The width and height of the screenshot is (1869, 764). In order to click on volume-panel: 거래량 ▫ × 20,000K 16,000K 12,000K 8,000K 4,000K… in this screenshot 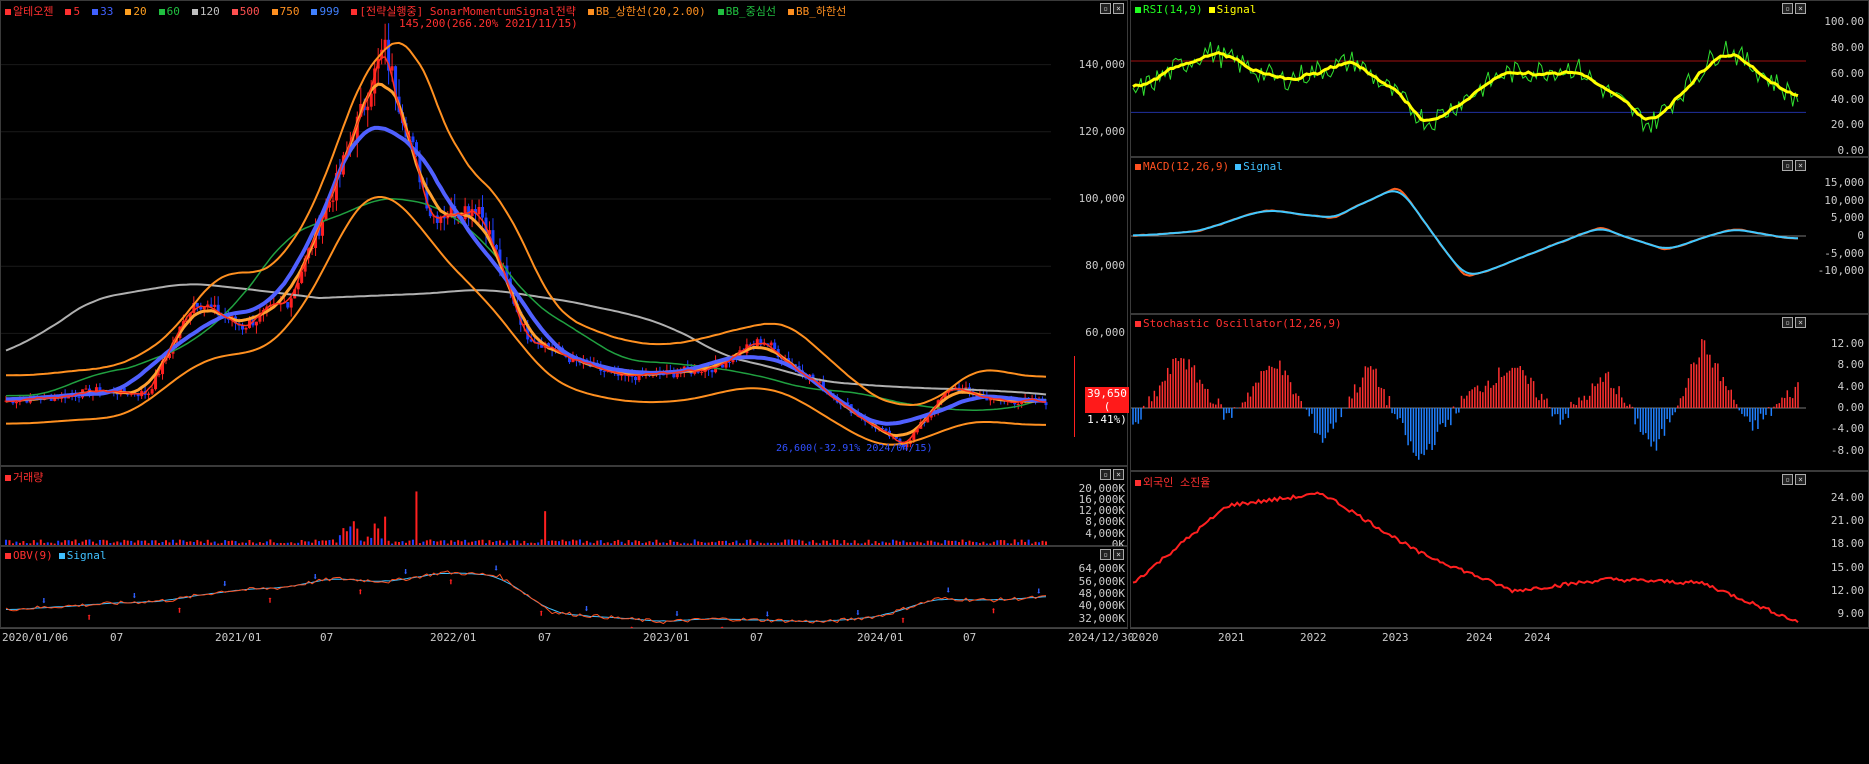, I will do `click(564, 508)`.